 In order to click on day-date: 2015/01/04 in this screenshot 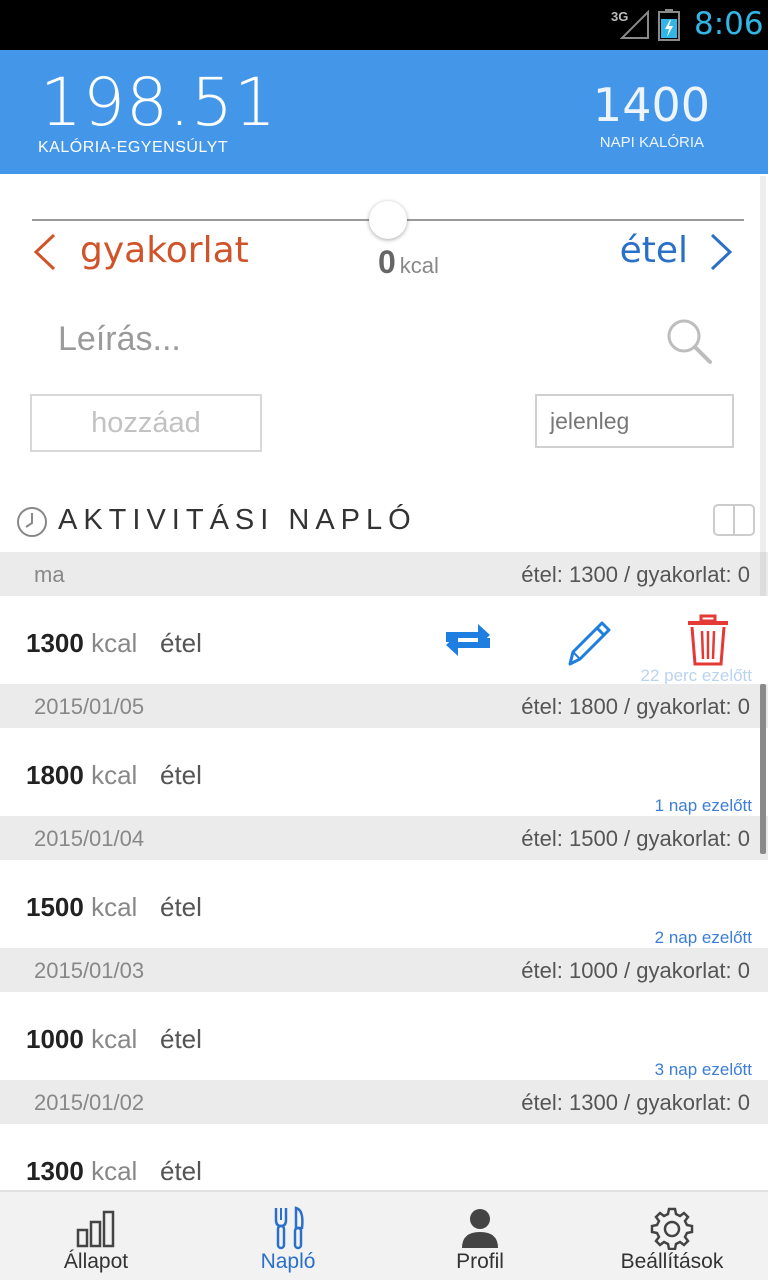, I will do `click(89, 838)`.